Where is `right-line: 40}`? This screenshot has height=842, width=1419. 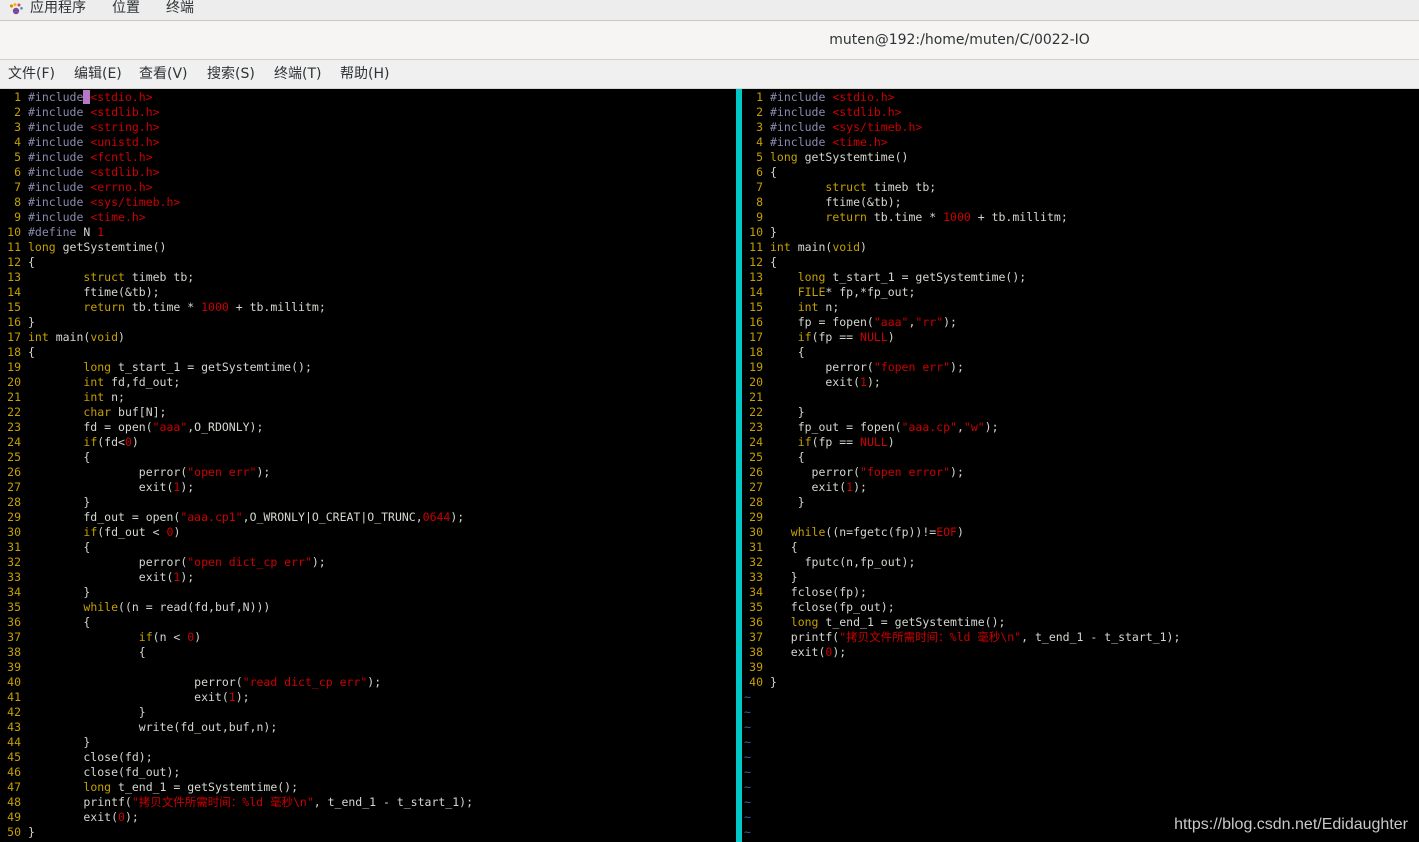
right-line: 40} is located at coordinates (759, 682).